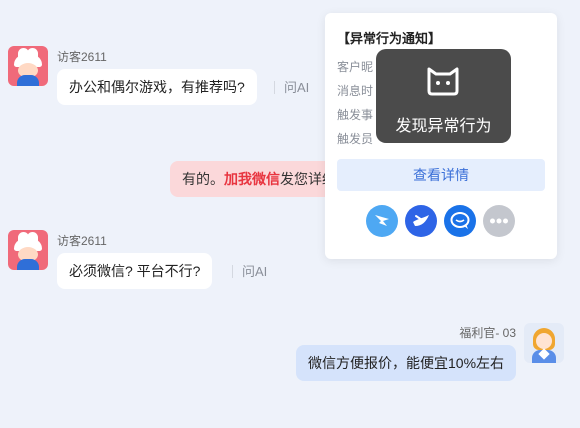 This screenshot has height=428, width=580. What do you see at coordinates (460, 221) in the screenshot?
I see `chat-icon` at bounding box center [460, 221].